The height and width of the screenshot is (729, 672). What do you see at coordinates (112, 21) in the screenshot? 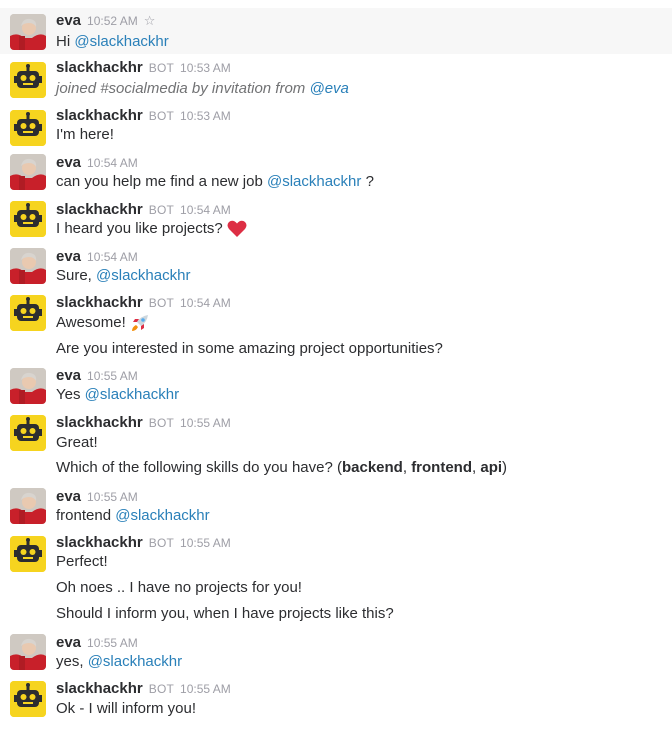
I see `timestamp: 10:52 AM` at bounding box center [112, 21].